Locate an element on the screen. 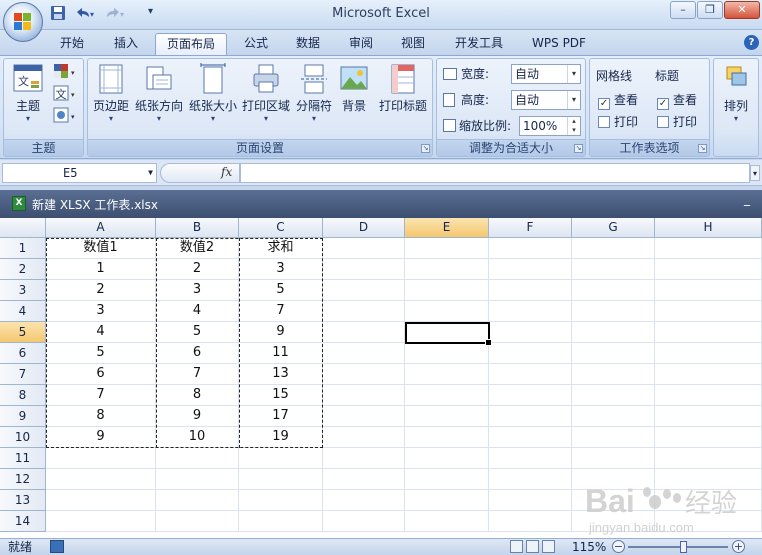 Image resolution: width=762 pixels, height=555 pixels. cell-h1 is located at coordinates (708, 248).